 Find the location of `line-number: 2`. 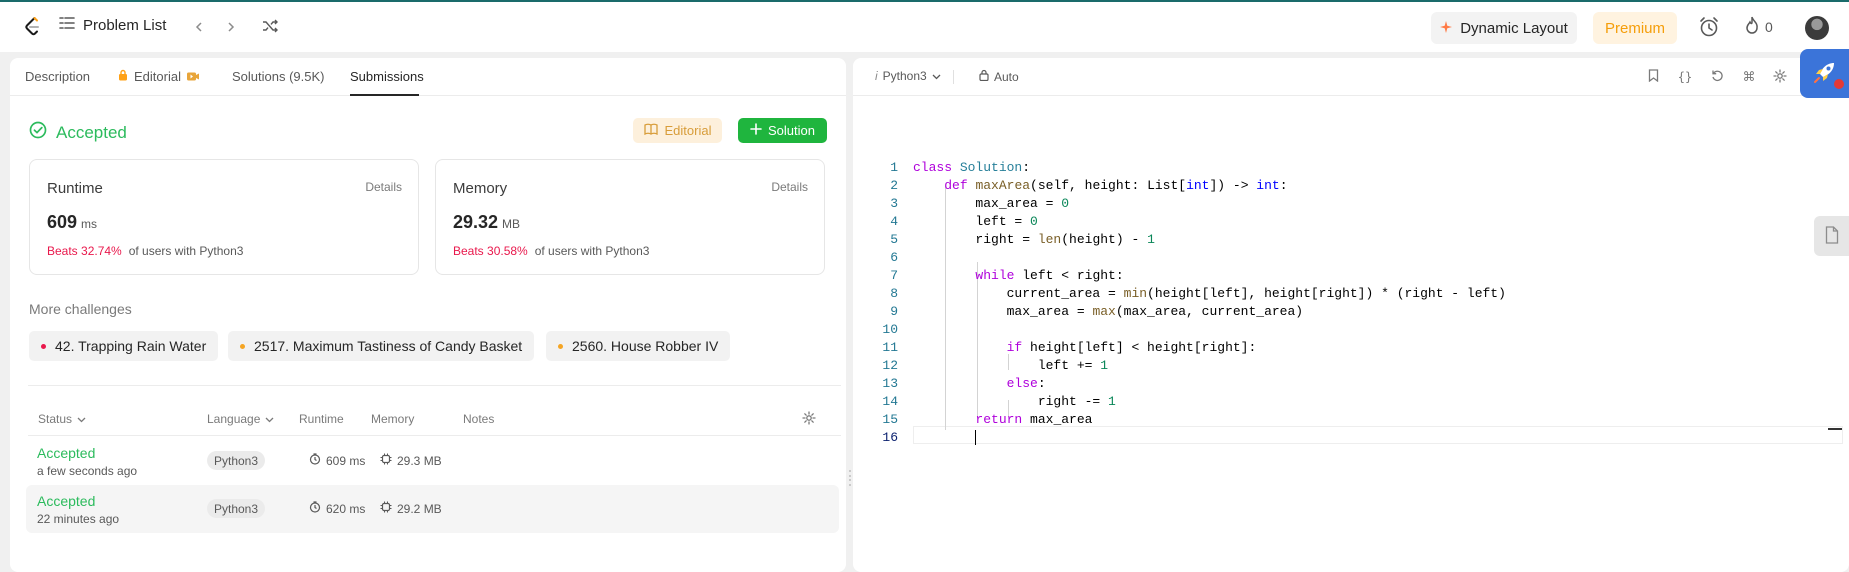

line-number: 2 is located at coordinates (894, 185).